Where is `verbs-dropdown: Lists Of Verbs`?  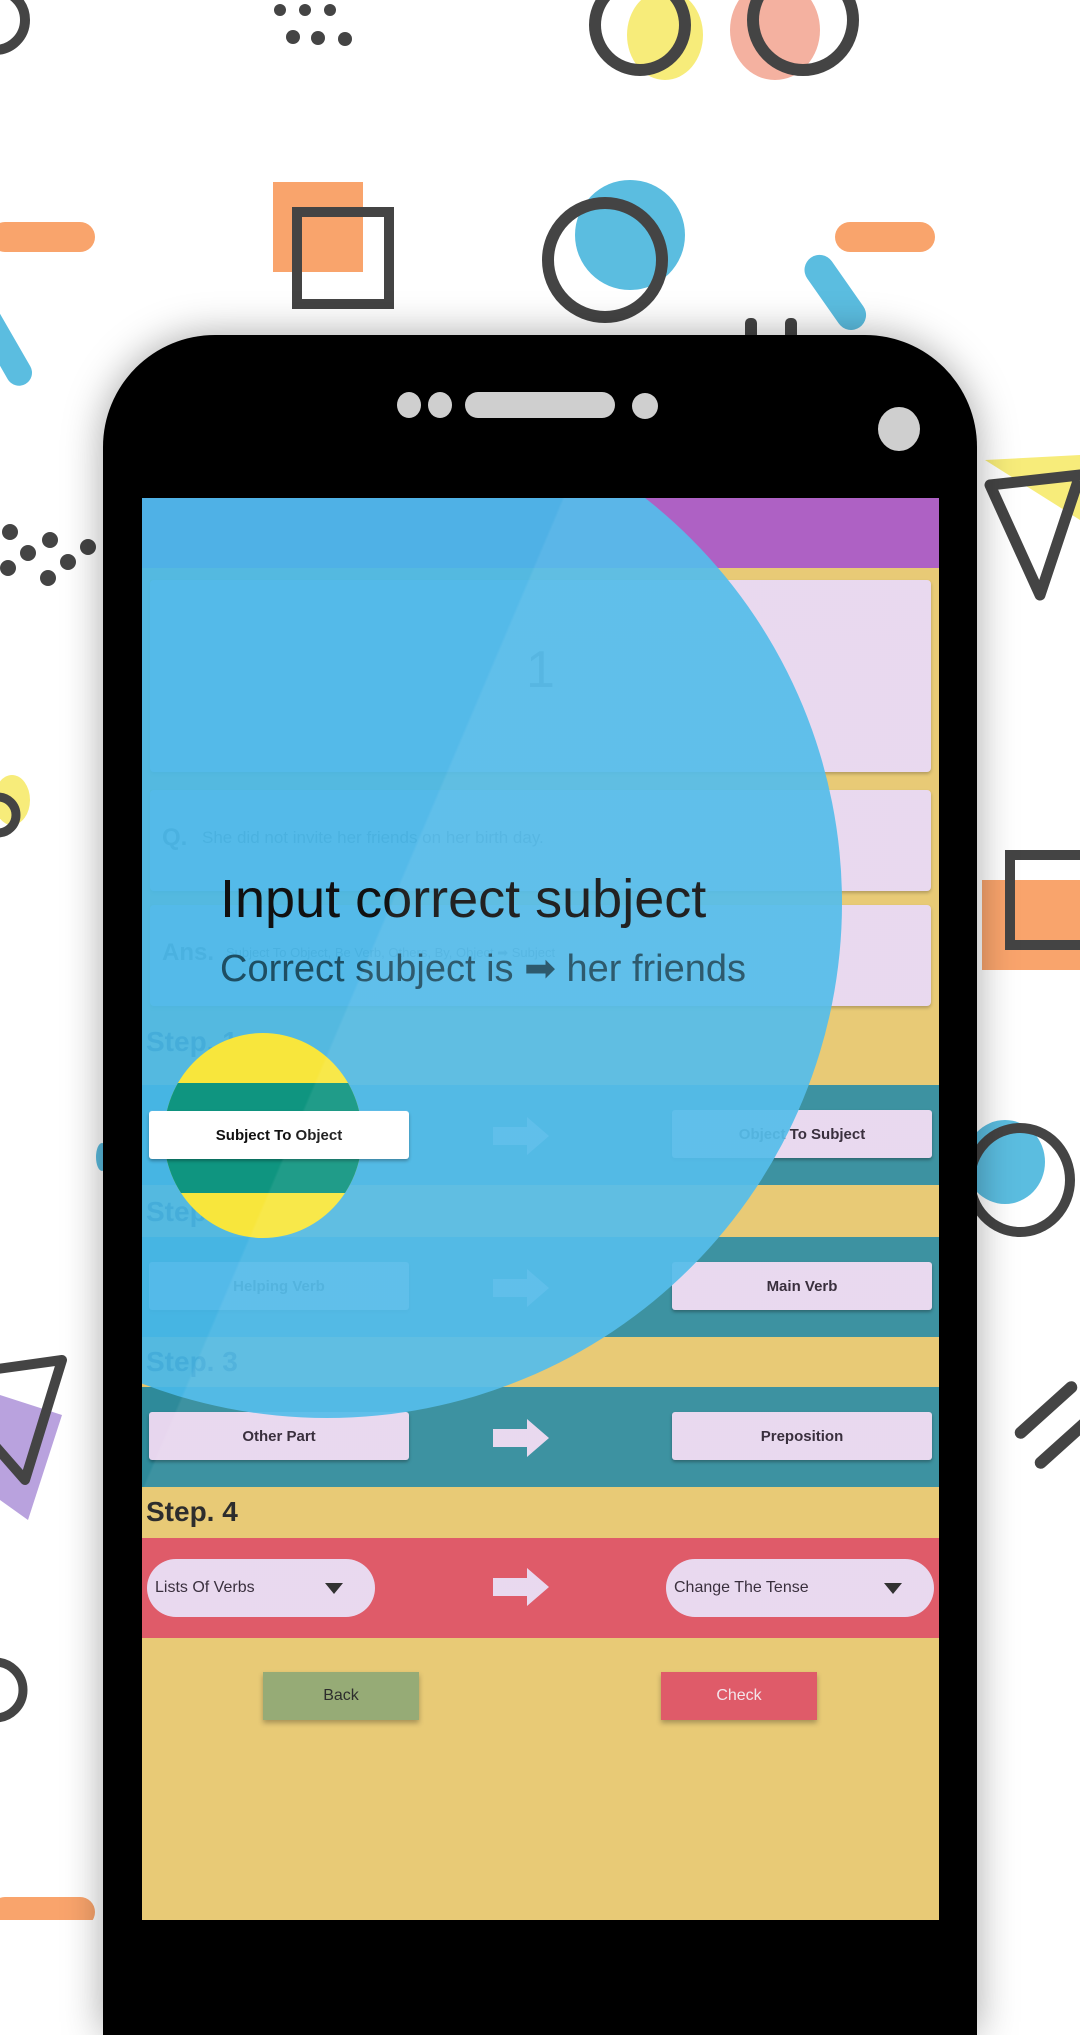
verbs-dropdown: Lists Of Verbs is located at coordinates (261, 1588).